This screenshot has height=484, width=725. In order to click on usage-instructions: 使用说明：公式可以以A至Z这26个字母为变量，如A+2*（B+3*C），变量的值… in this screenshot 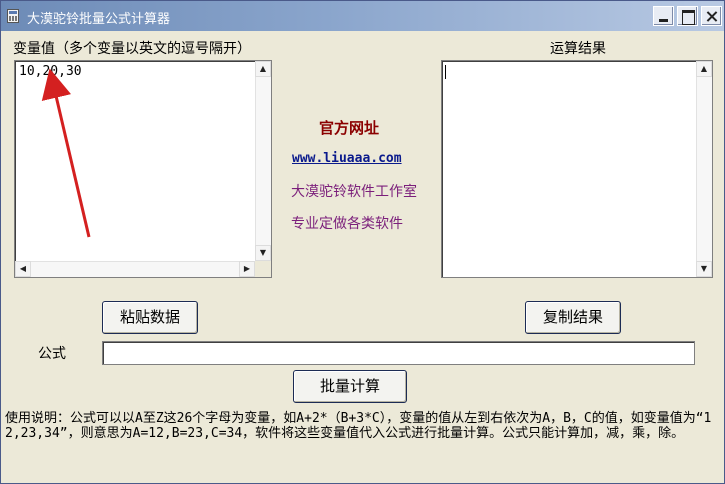, I will do `click(358, 426)`.